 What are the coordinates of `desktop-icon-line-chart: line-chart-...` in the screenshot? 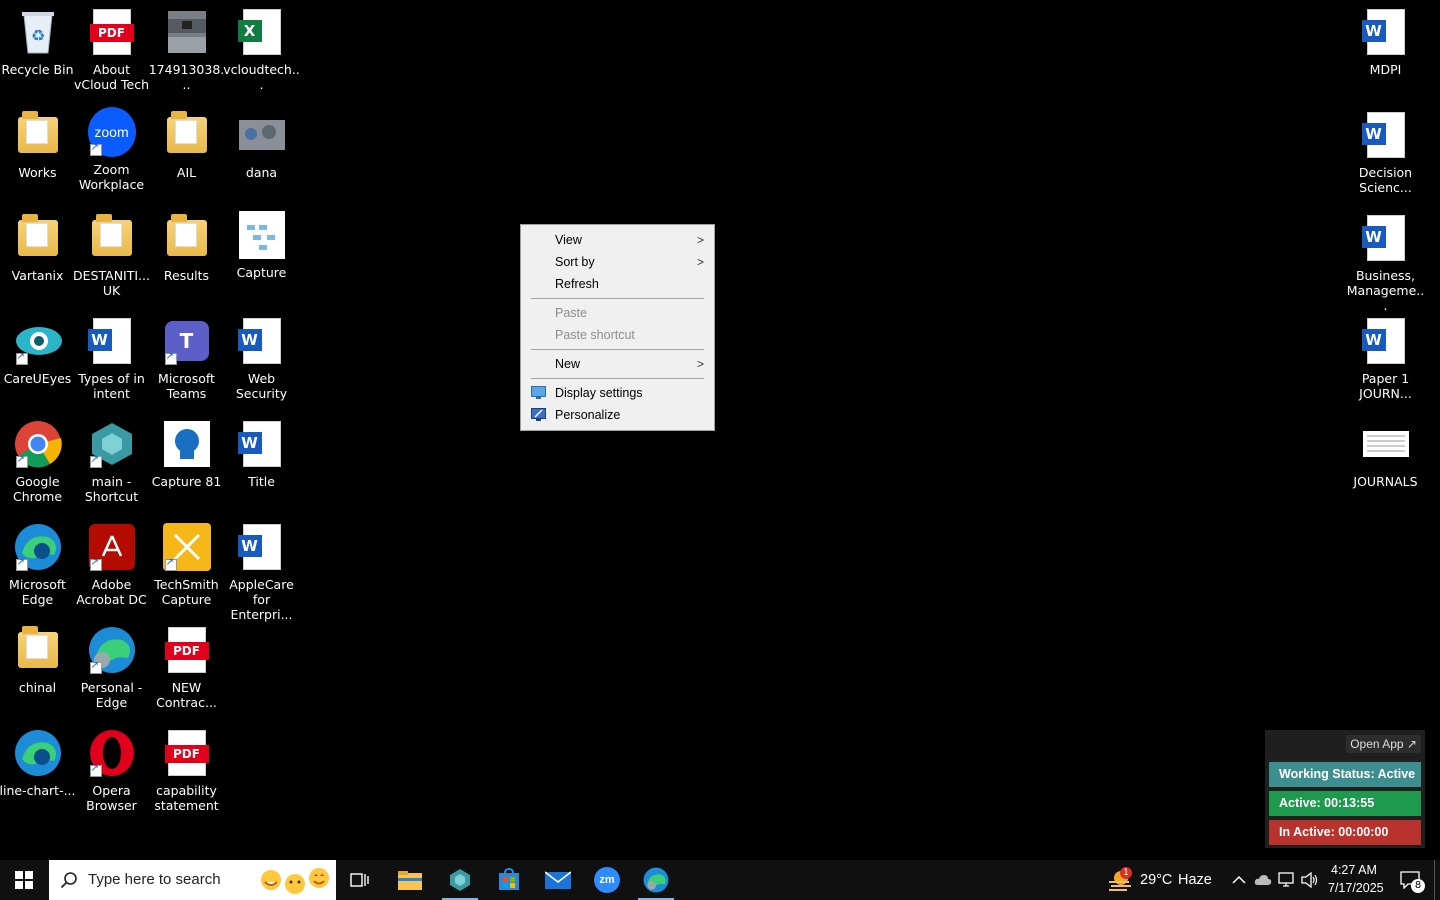 It's located at (38, 763).